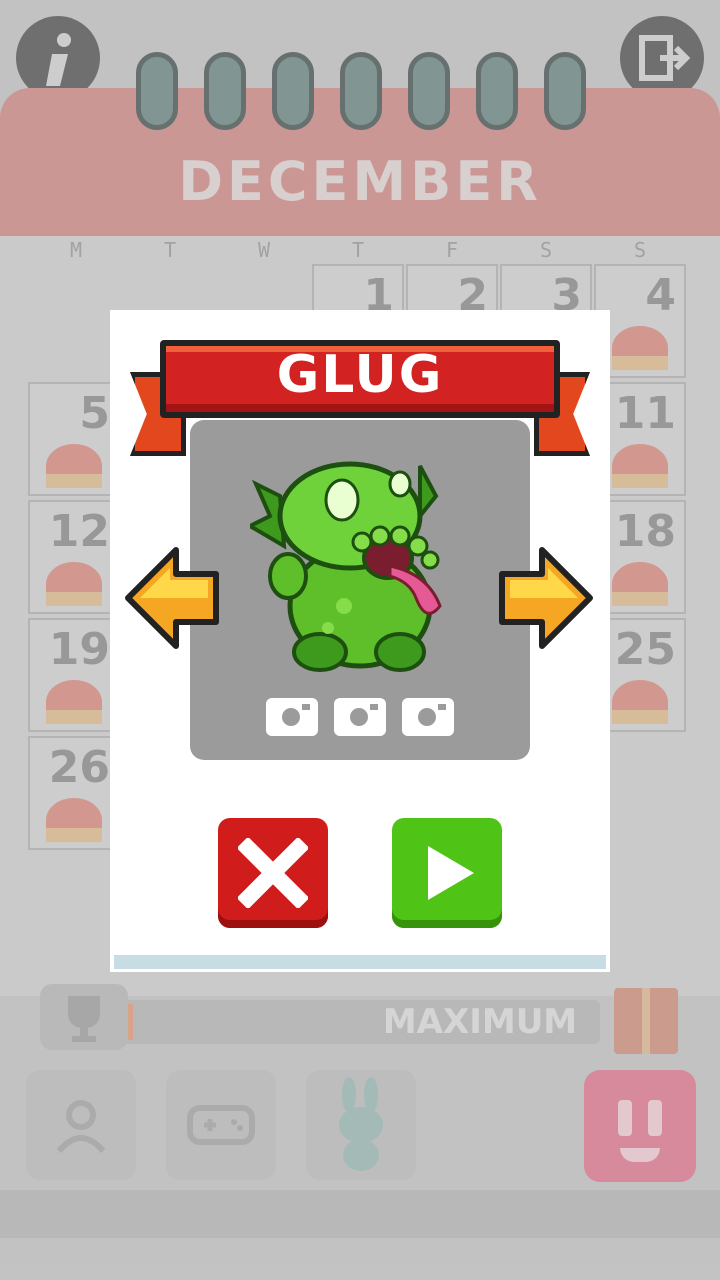 The width and height of the screenshot is (720, 1280). Describe the element at coordinates (546, 598) in the screenshot. I see `arrow-right-icon` at that location.